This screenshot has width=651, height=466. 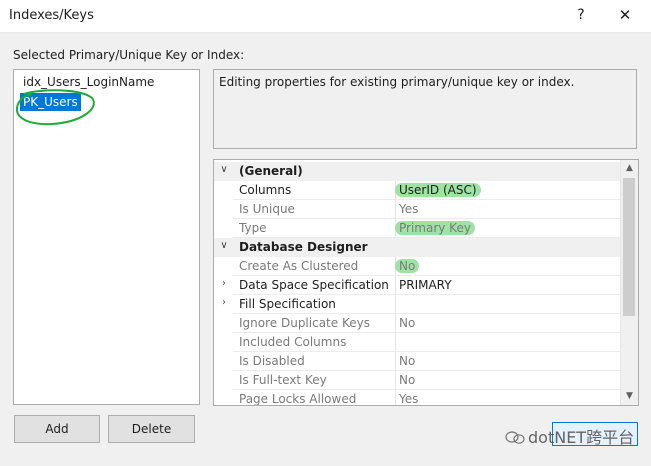 What do you see at coordinates (283, 380) in the screenshot?
I see `property-name: Is Full-text Key` at bounding box center [283, 380].